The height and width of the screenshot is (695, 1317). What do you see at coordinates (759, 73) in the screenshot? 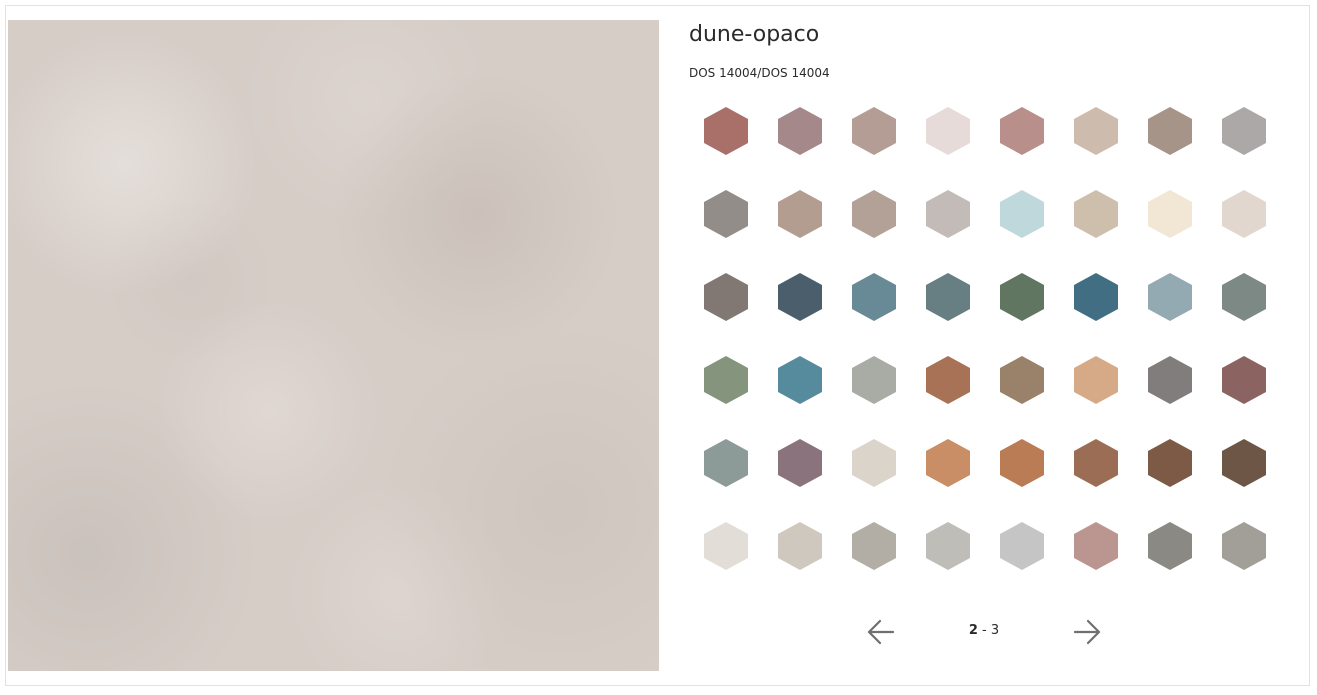
I see `product-code: DOS 14004/DOS 14004` at bounding box center [759, 73].